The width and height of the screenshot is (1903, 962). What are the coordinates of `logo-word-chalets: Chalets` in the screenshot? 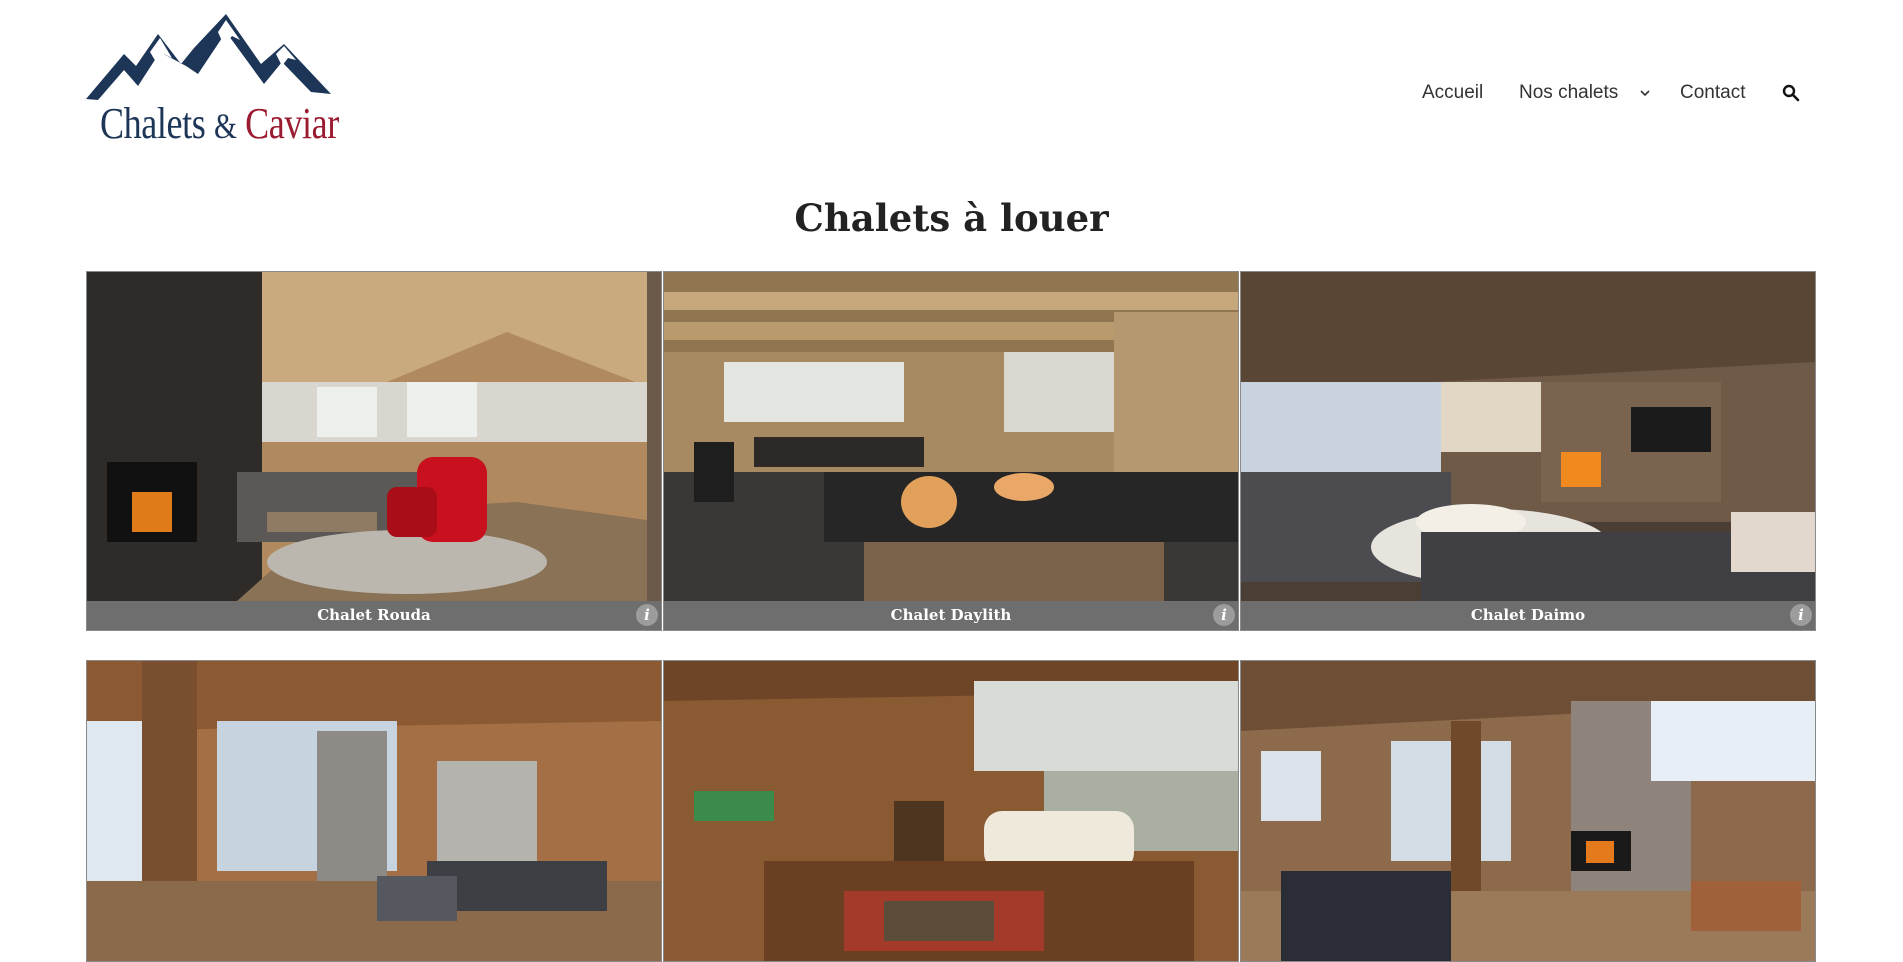 It's located at (153, 123).